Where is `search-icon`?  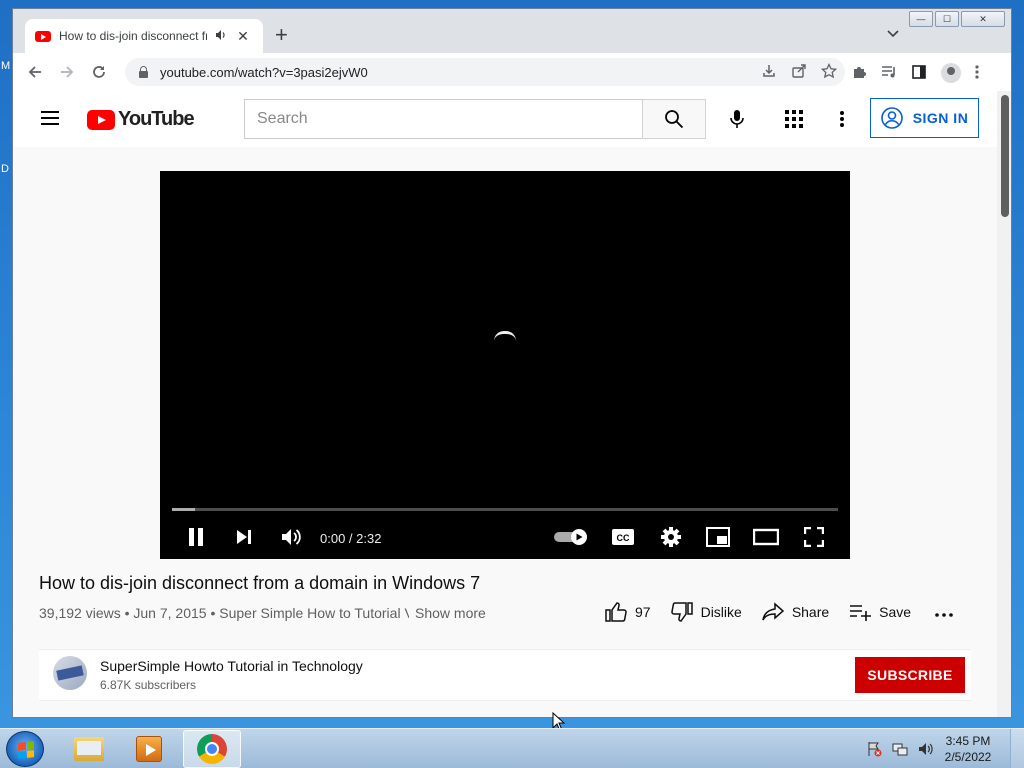
search-icon is located at coordinates (674, 119).